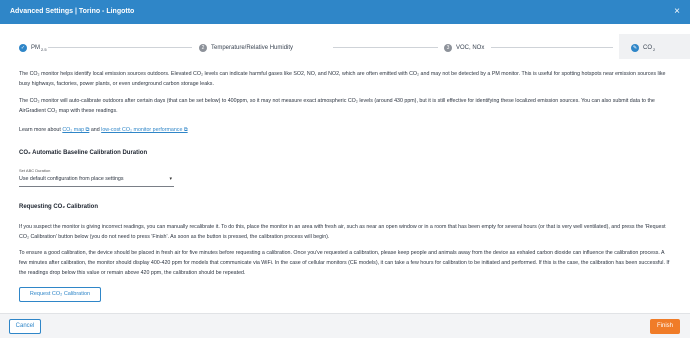  I want to click on check-icon: ✓, so click(23, 47).